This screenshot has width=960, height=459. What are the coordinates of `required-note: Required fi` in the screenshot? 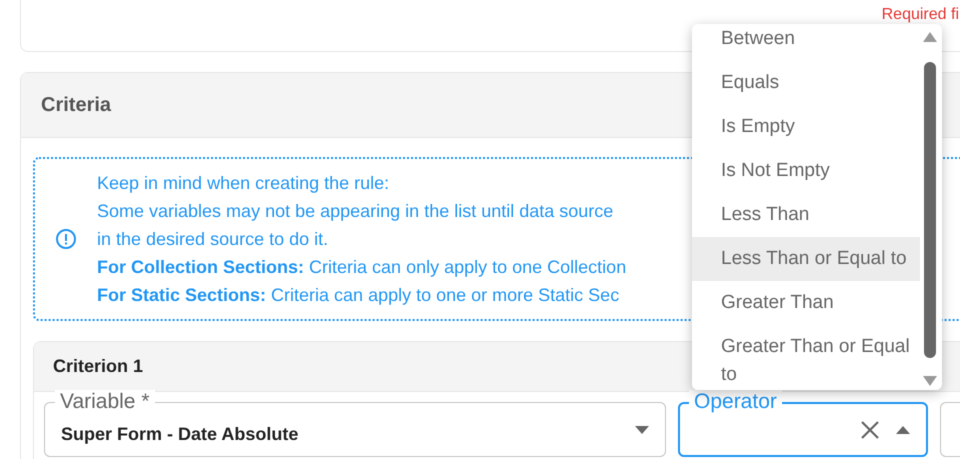 It's located at (920, 15).